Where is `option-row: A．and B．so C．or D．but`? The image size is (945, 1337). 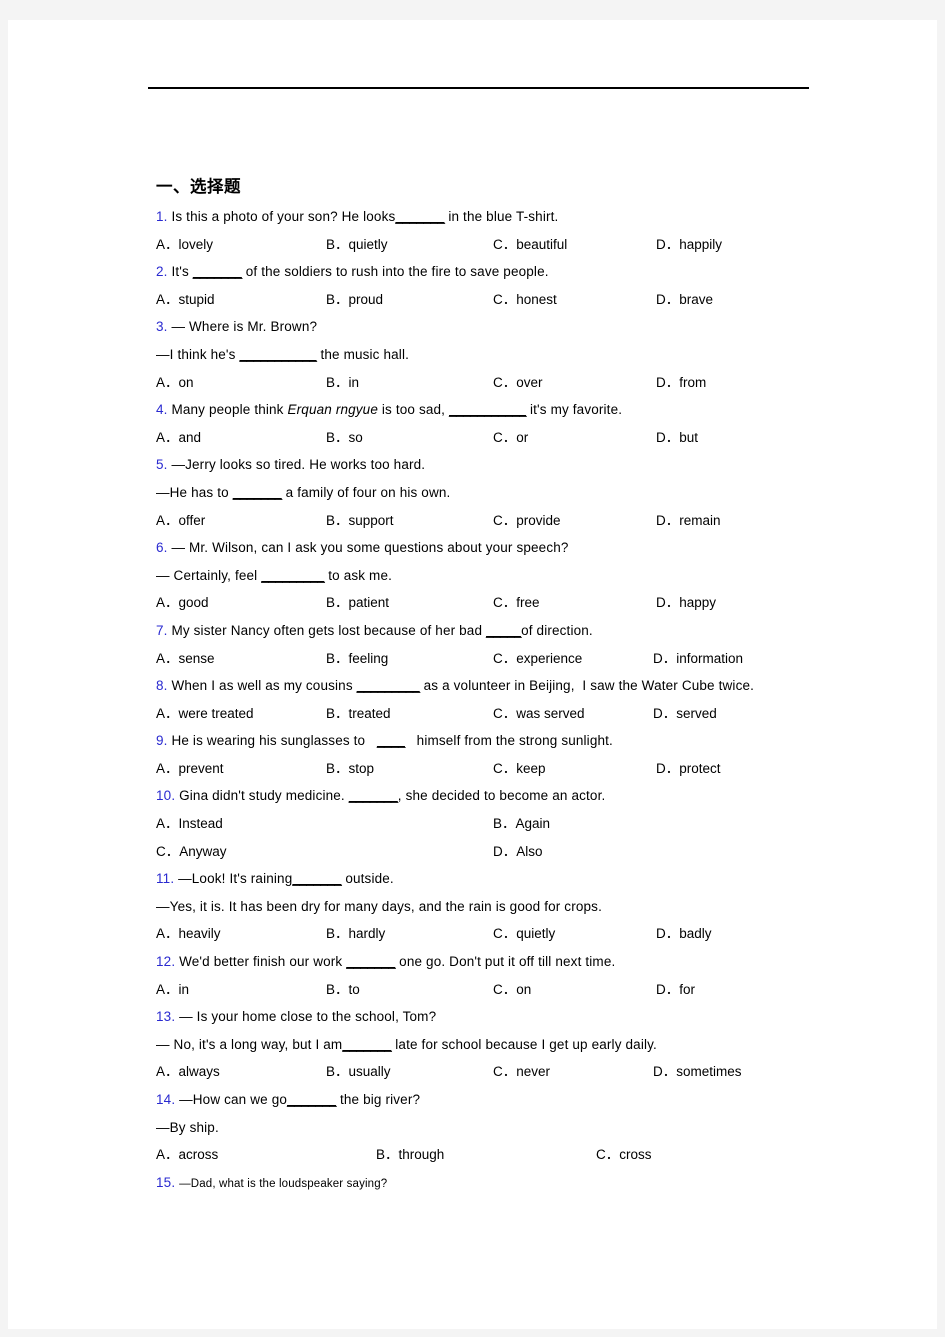 option-row: A．and B．so C．or D．but is located at coordinates (483, 438).